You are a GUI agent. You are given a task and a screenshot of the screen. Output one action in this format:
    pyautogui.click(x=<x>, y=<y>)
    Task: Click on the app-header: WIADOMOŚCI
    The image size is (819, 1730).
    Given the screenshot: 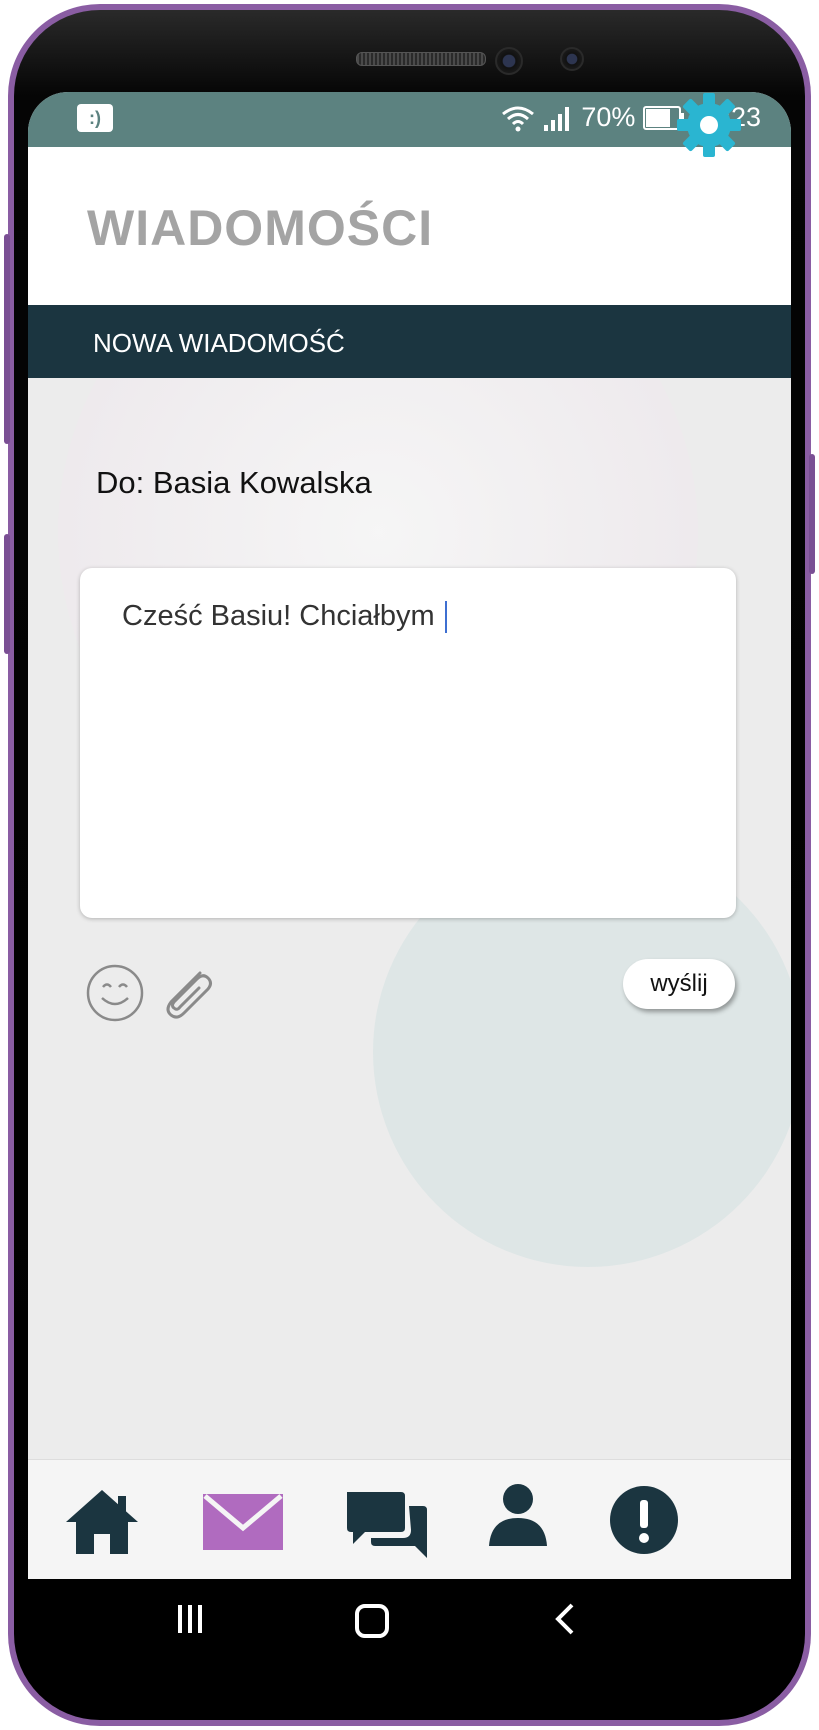 What is the action you would take?
    pyautogui.click(x=409, y=227)
    